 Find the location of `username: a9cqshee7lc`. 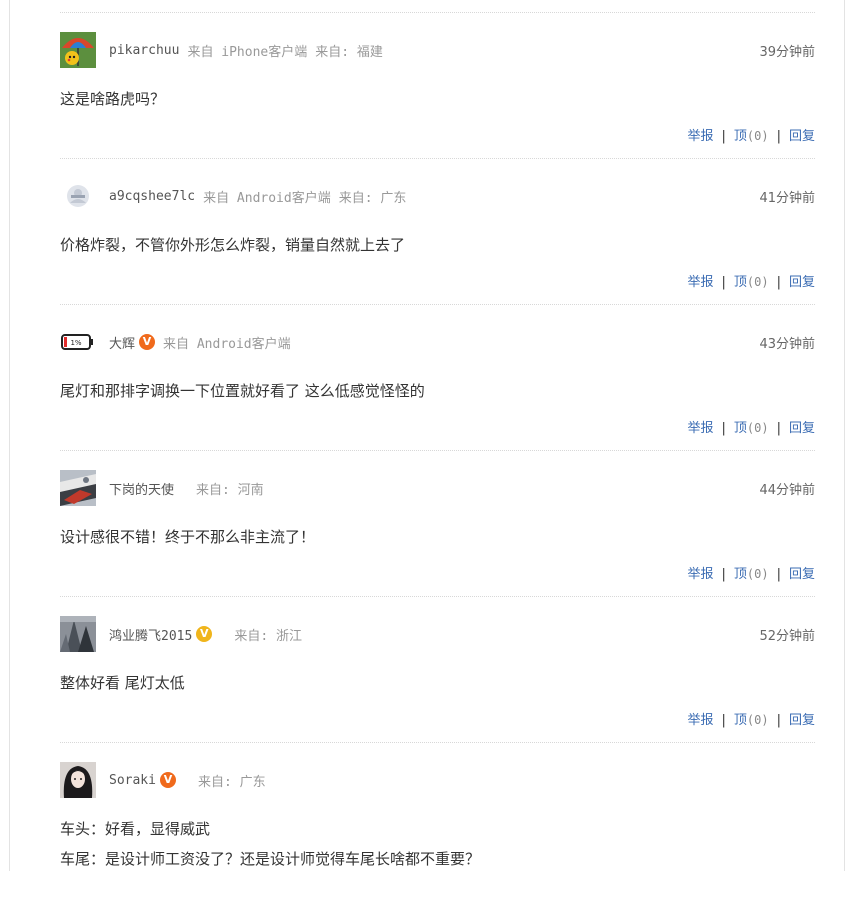

username: a9cqshee7lc is located at coordinates (152, 196).